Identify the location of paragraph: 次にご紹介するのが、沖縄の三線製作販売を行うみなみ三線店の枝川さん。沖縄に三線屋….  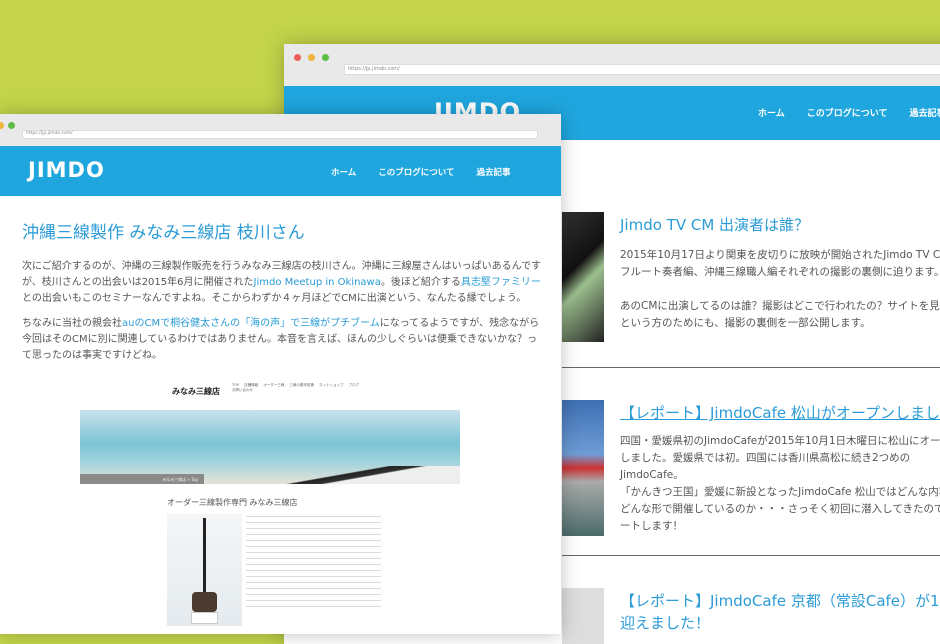
(282, 282).